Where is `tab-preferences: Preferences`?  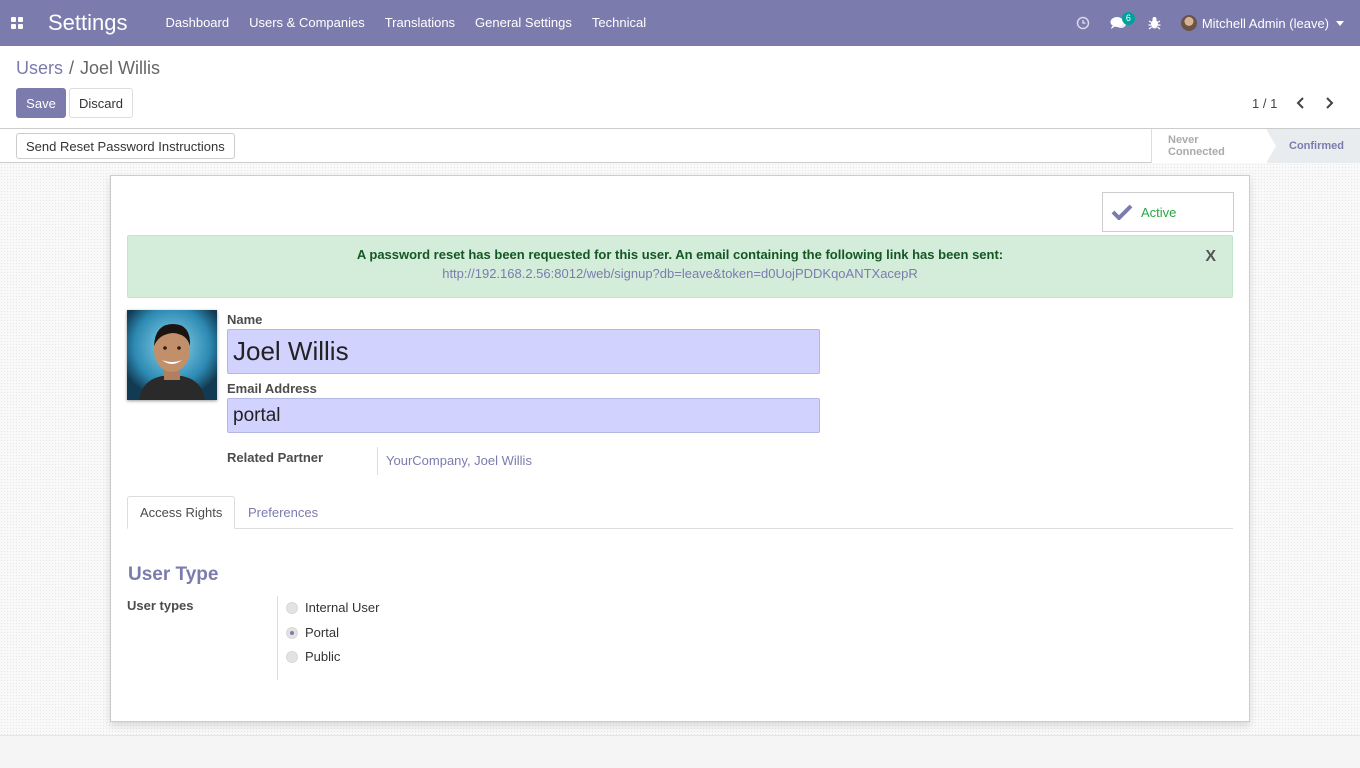
tab-preferences: Preferences is located at coordinates (283, 512).